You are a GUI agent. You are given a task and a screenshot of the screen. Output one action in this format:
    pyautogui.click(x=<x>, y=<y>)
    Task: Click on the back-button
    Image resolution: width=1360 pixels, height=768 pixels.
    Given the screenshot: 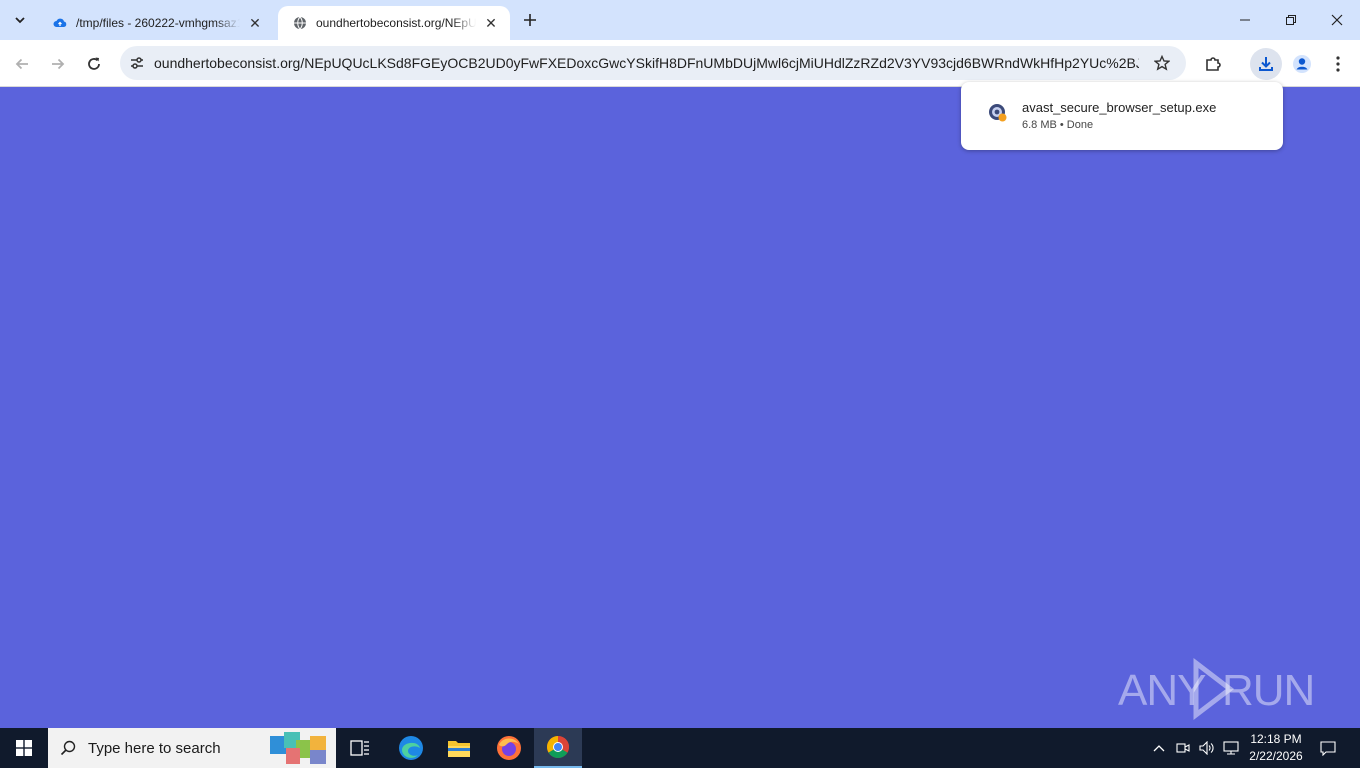 What is the action you would take?
    pyautogui.click(x=22, y=64)
    